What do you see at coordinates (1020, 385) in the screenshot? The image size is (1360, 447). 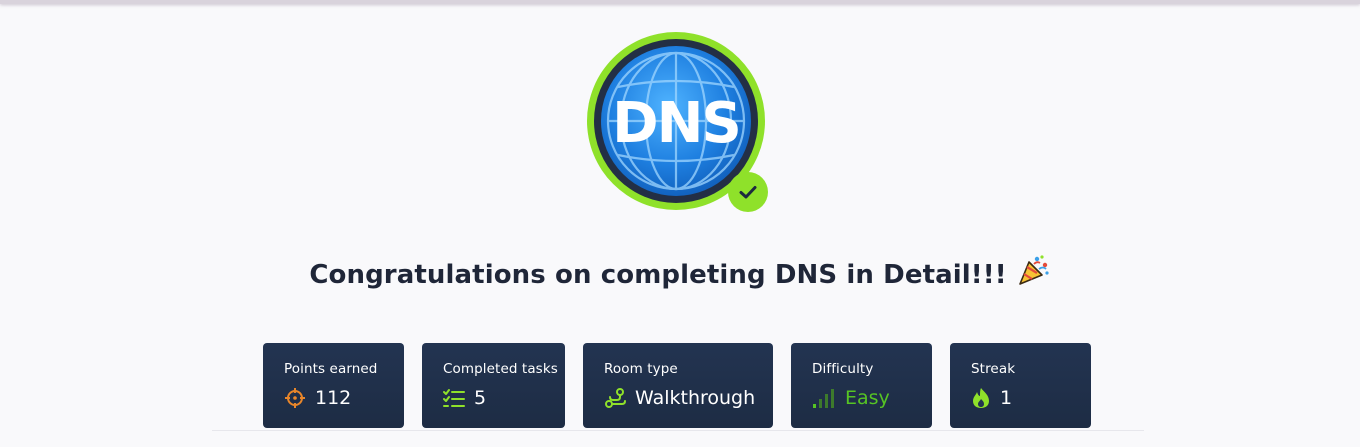 I see `stat-card-streak: Streak 1` at bounding box center [1020, 385].